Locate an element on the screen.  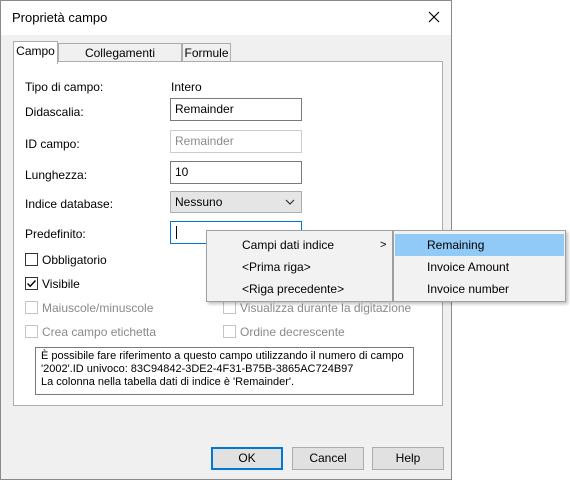
create-label-field-checkbox is located at coordinates (31, 331).